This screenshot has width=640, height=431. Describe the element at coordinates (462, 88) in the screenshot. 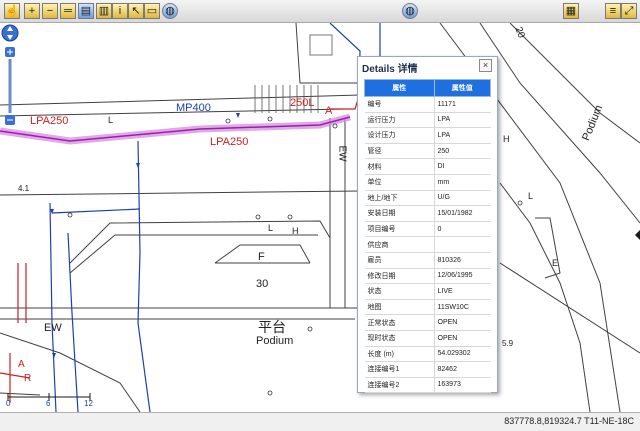

I see `column-header-value: 属性值` at that location.